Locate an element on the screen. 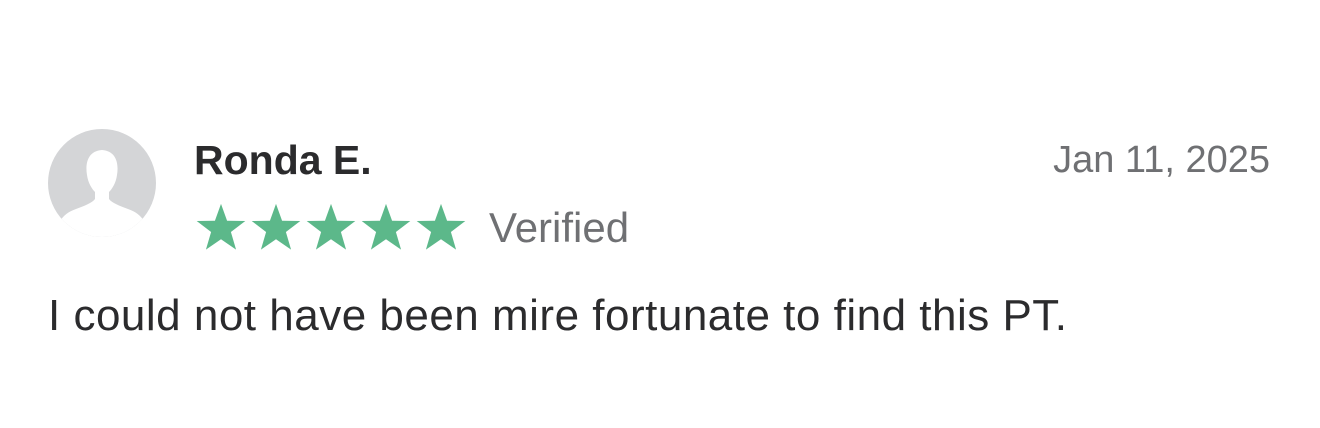  reviewer-avatar is located at coordinates (102, 183).